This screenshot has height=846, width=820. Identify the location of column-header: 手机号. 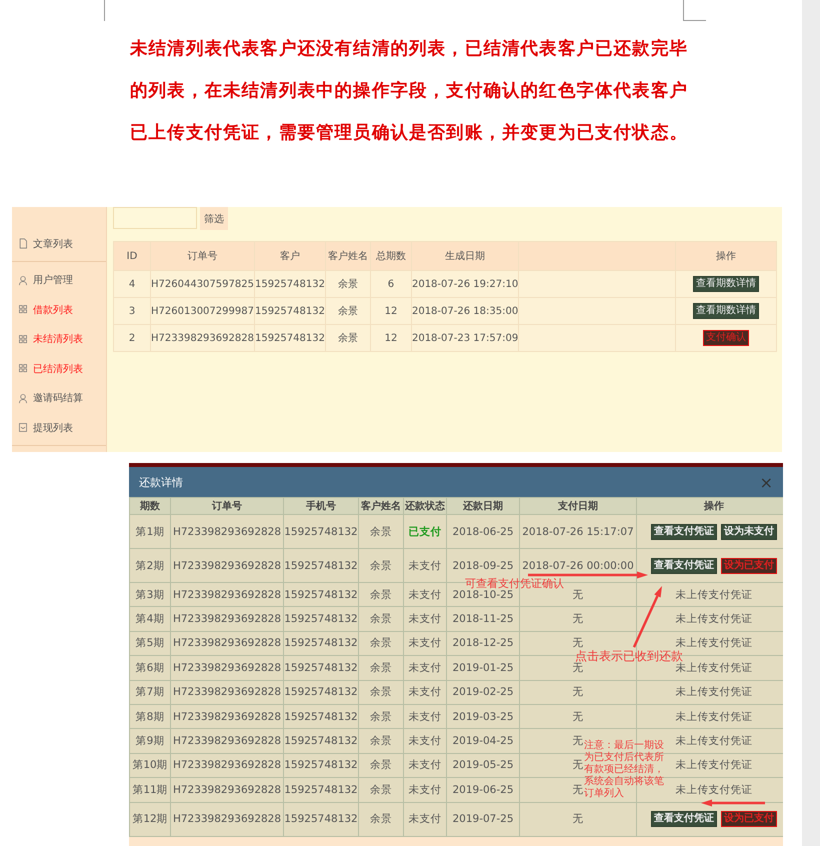
(321, 506).